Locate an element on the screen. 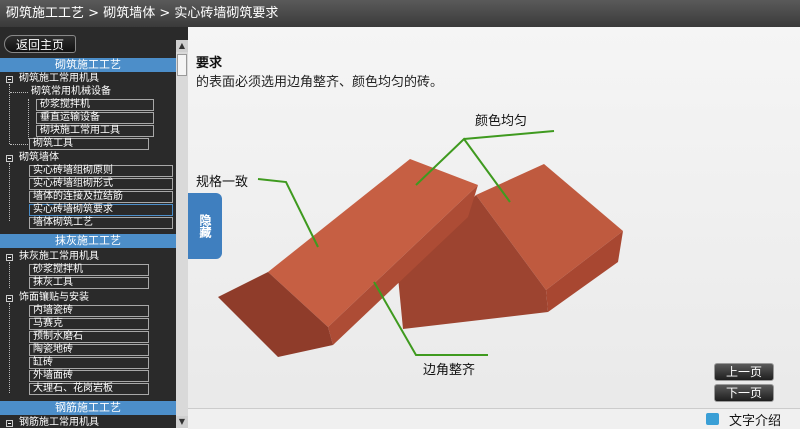 This screenshot has width=800, height=429. hide-sidebar-button: 隐藏 is located at coordinates (205, 226).